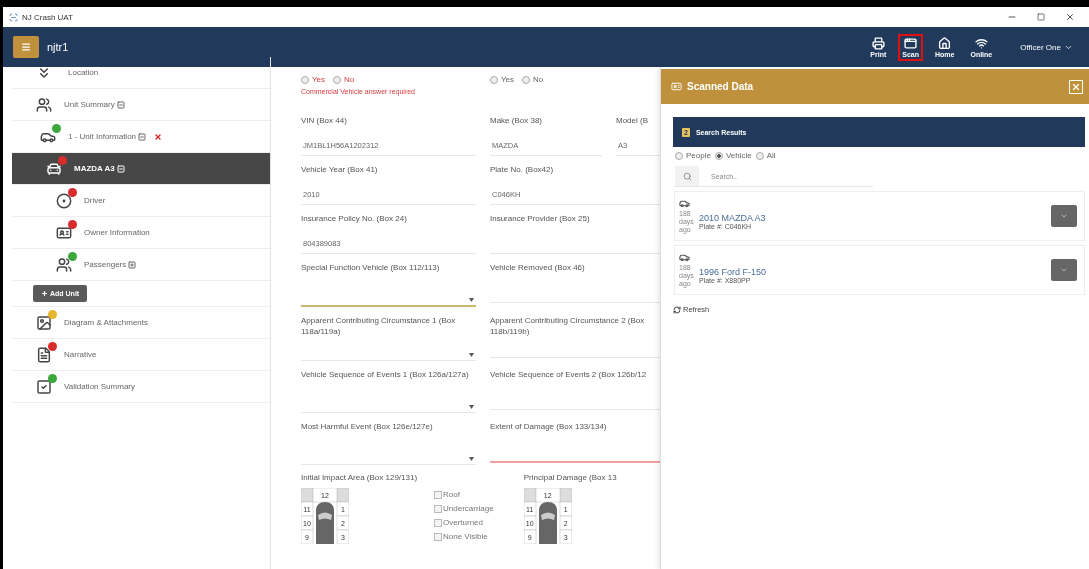  Describe the element at coordinates (464, 523) in the screenshot. I see `checkbox-option: Overturned` at that location.